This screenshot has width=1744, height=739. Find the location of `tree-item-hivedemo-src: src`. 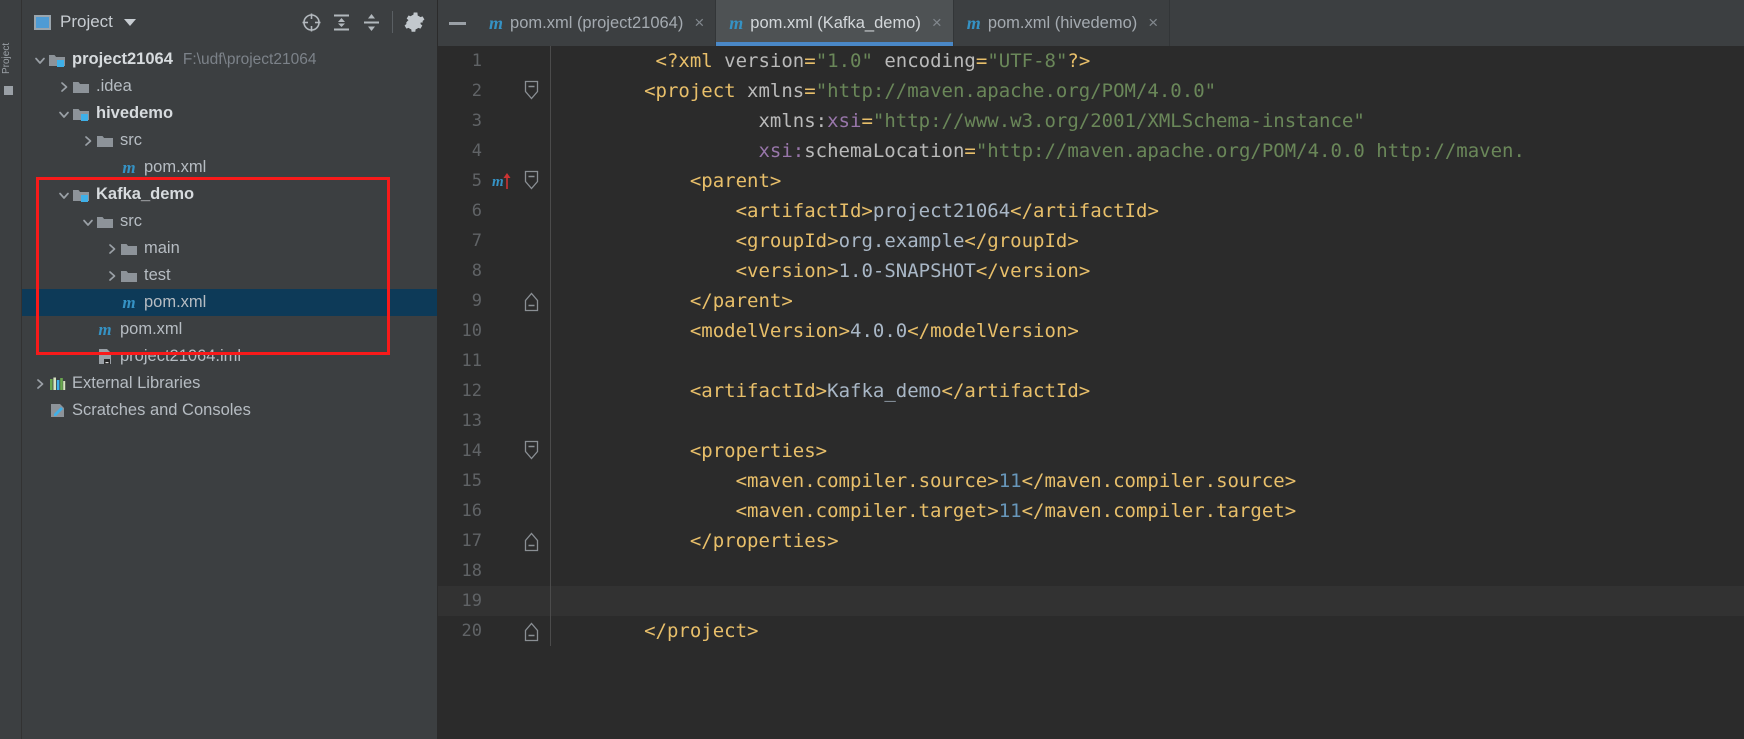

tree-item-hivedemo-src: src is located at coordinates (229, 140).